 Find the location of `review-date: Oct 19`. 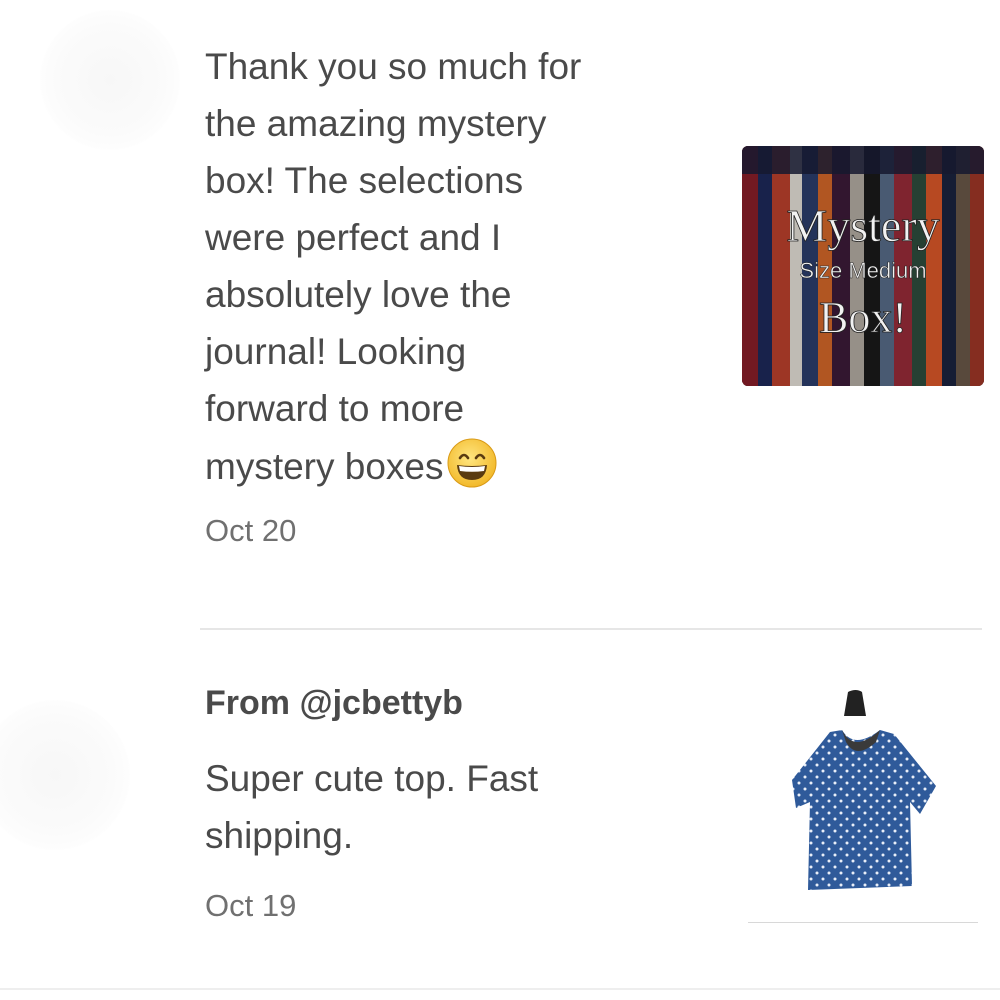

review-date: Oct 19 is located at coordinates (251, 905).